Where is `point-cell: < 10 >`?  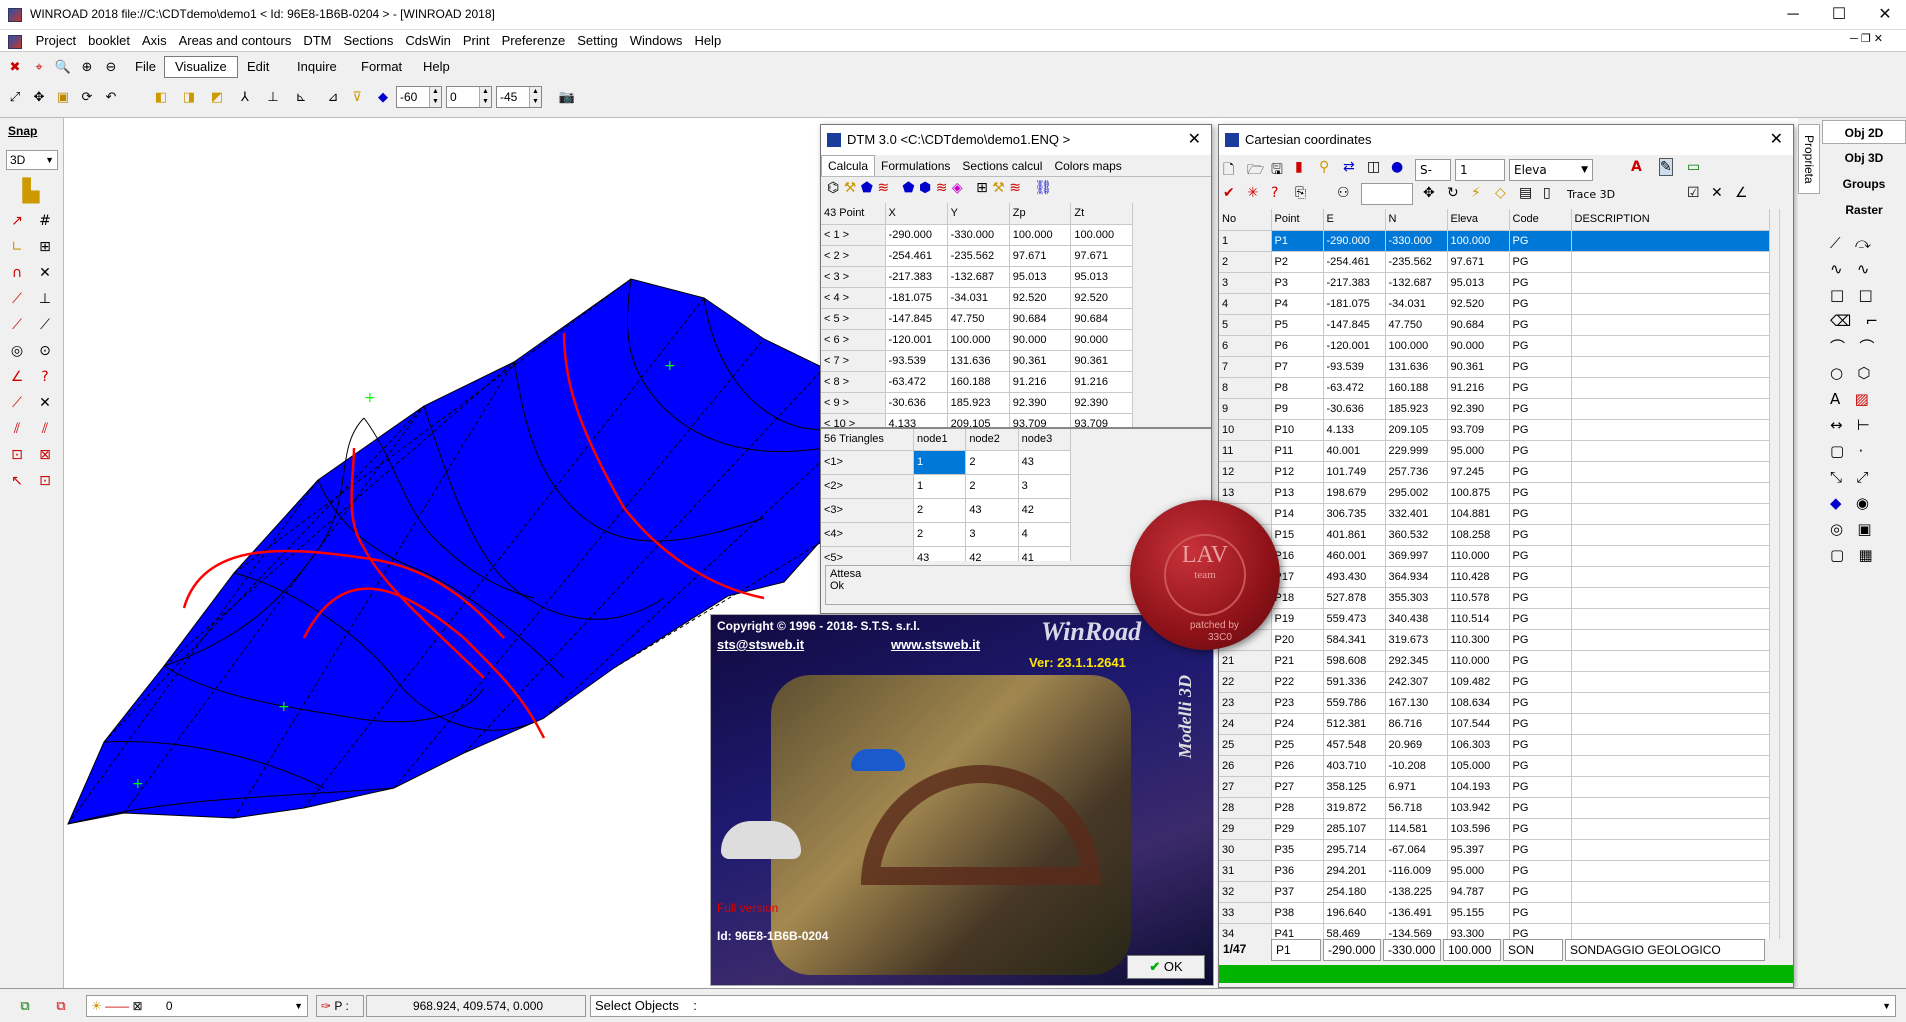 point-cell: < 10 > is located at coordinates (853, 420).